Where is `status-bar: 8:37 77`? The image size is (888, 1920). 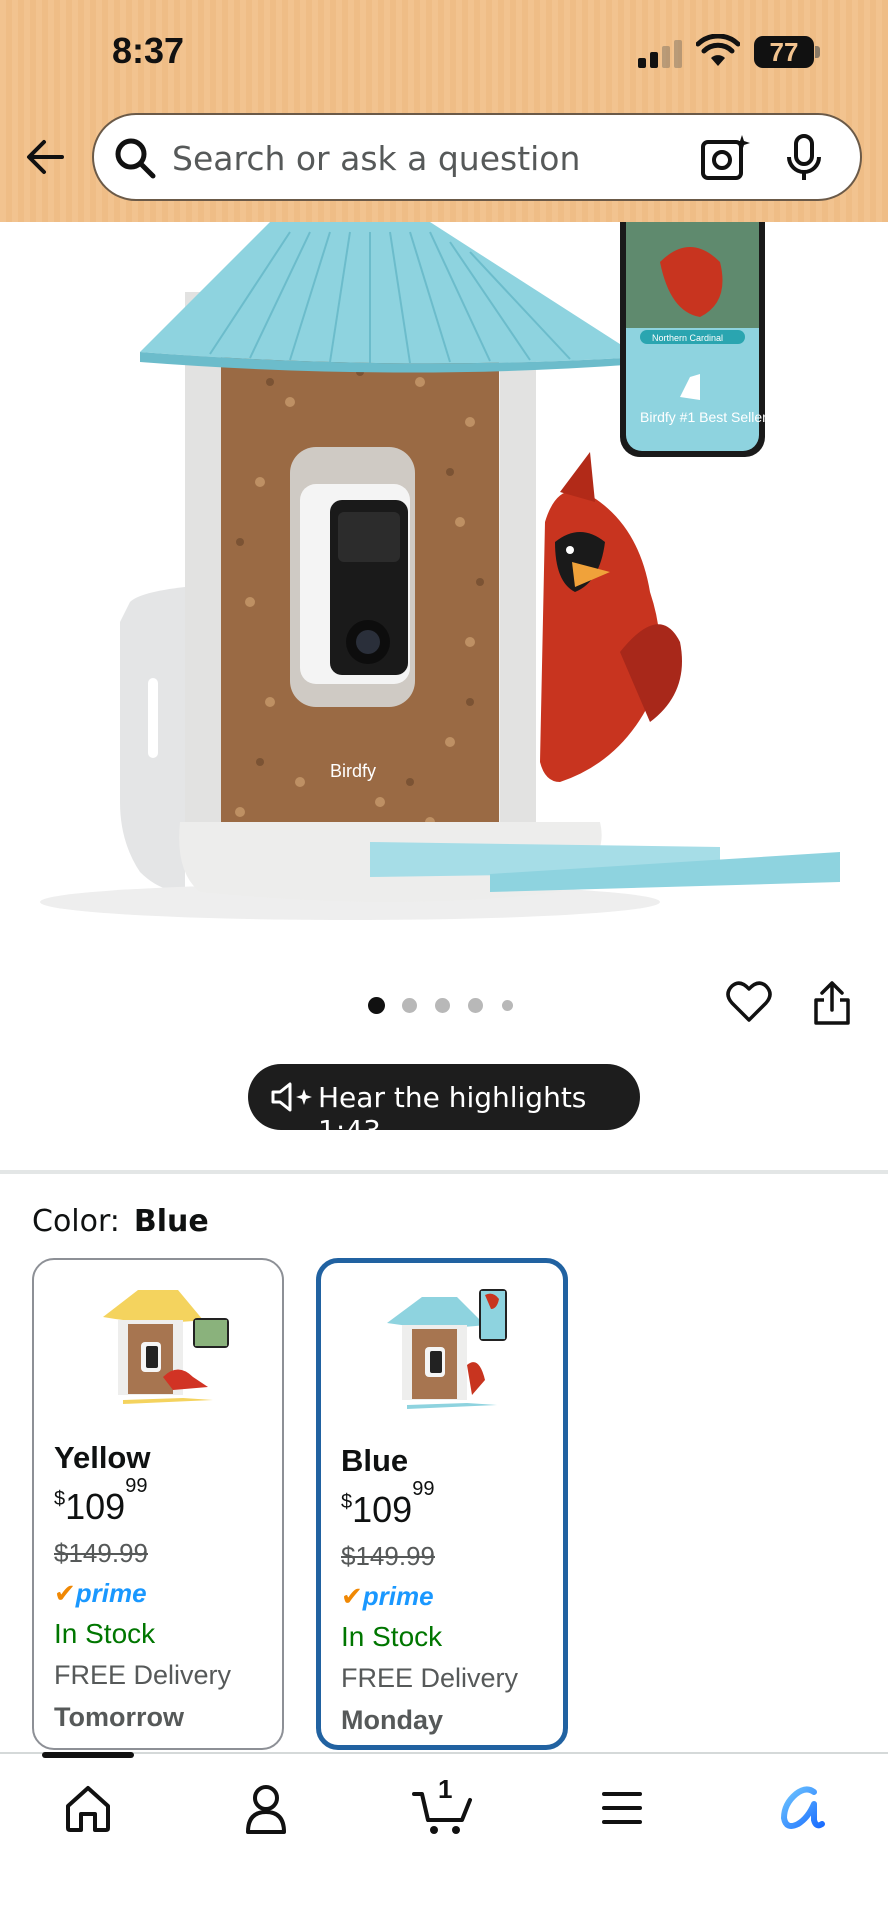 status-bar: 8:37 77 is located at coordinates (444, 50).